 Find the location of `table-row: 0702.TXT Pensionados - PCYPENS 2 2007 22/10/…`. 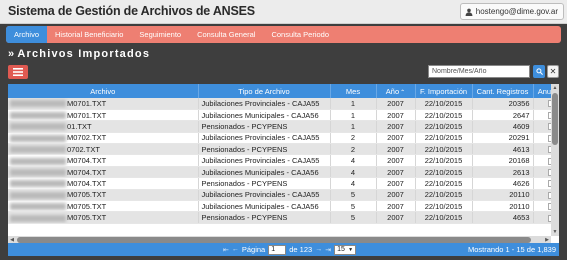

table-row: 0702.TXT Pensionados - PCYPENS 2 2007 22/10/… is located at coordinates (283, 149).